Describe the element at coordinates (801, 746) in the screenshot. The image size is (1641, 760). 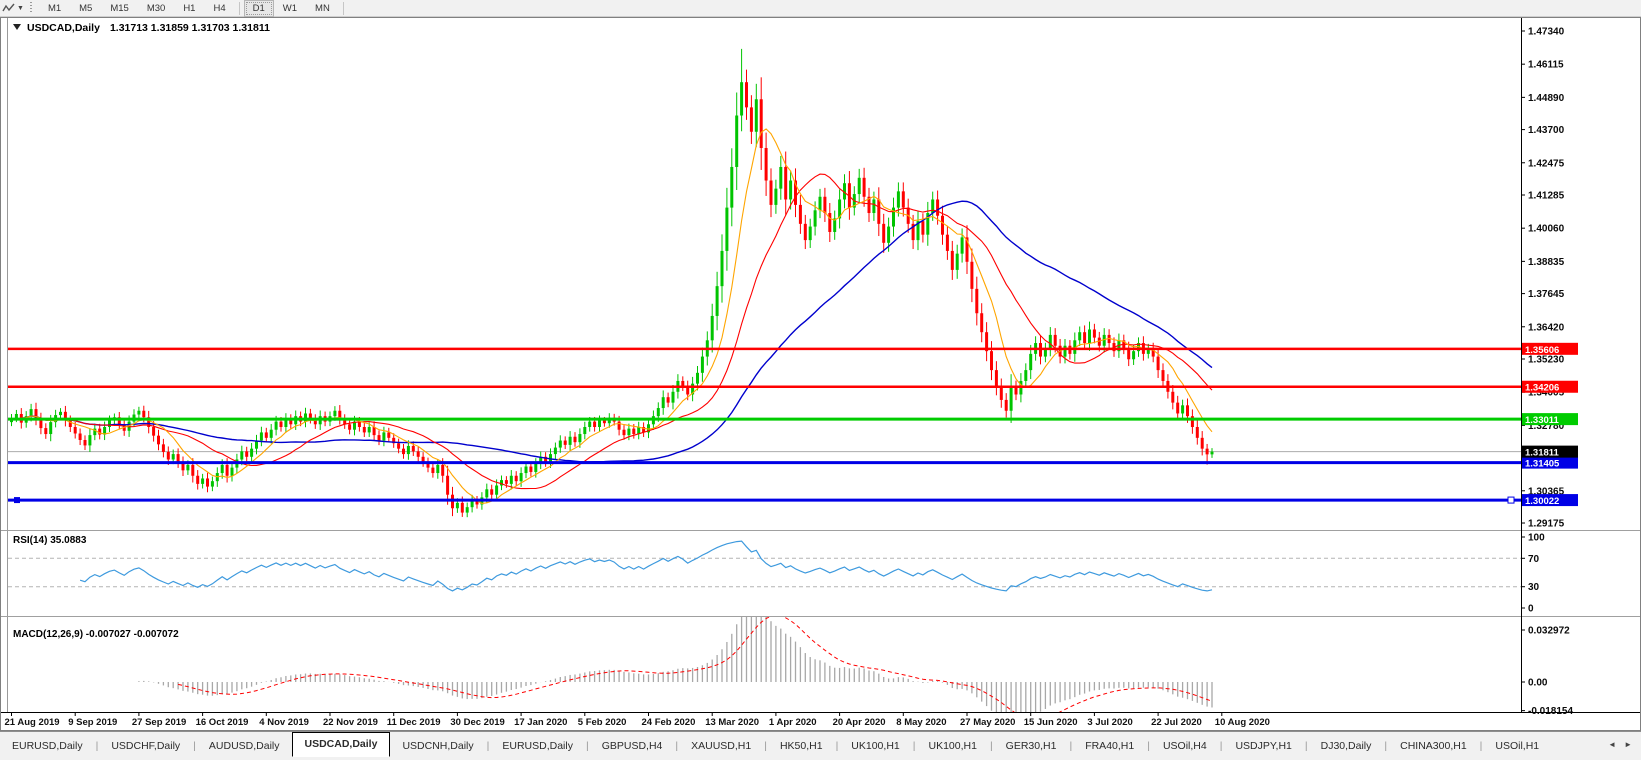
I see `chart-tab-hk50-h1: HK50,H1` at that location.